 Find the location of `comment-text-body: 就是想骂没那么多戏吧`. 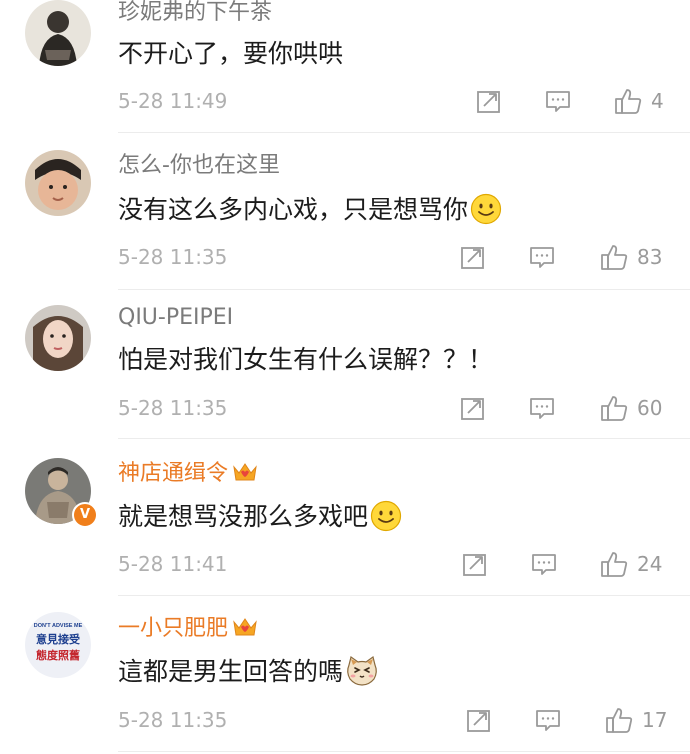

comment-text-body: 就是想骂没那么多戏吧 is located at coordinates (243, 516).